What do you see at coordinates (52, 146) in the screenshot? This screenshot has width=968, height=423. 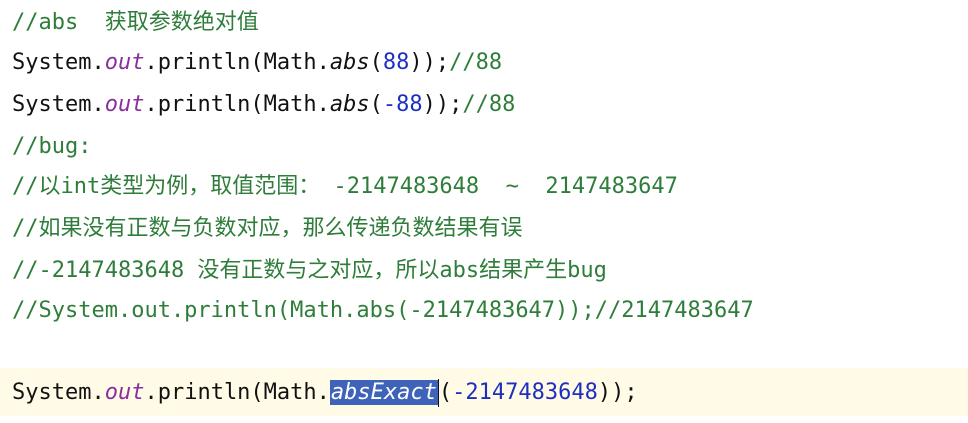 I see `code-line-4: //bug:` at bounding box center [52, 146].